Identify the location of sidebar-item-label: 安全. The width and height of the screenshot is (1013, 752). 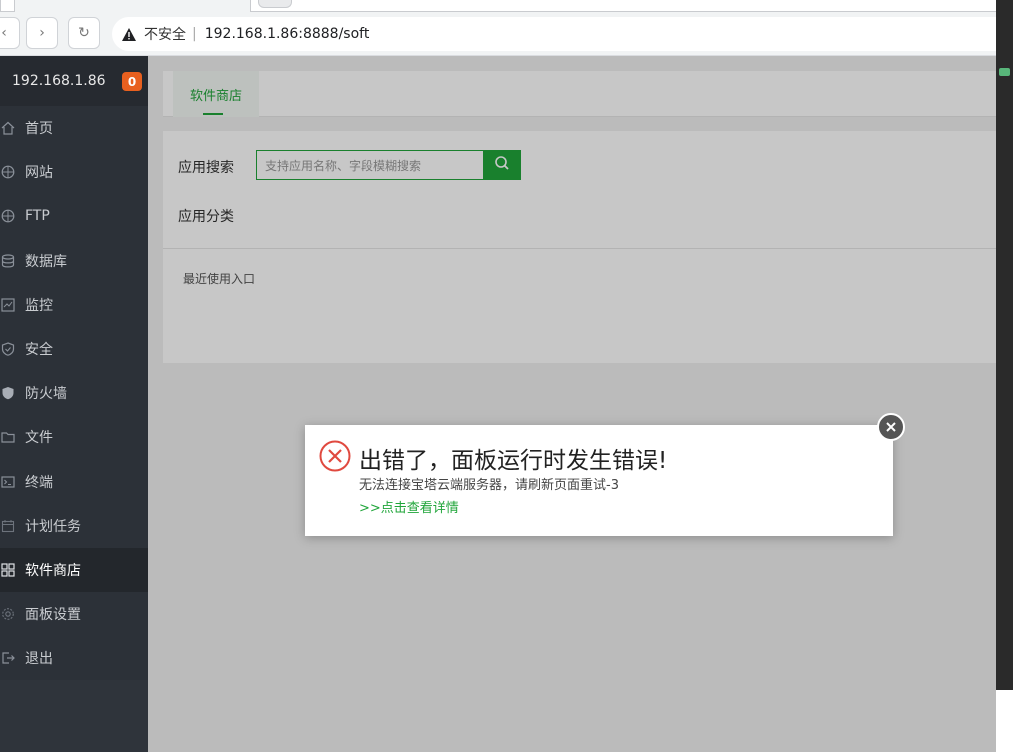
(39, 350).